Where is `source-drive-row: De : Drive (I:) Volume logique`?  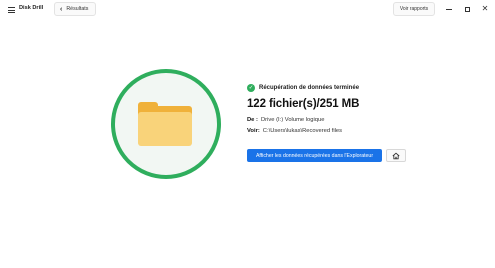
source-drive-row: De : Drive (I:) Volume logique is located at coordinates (285, 120).